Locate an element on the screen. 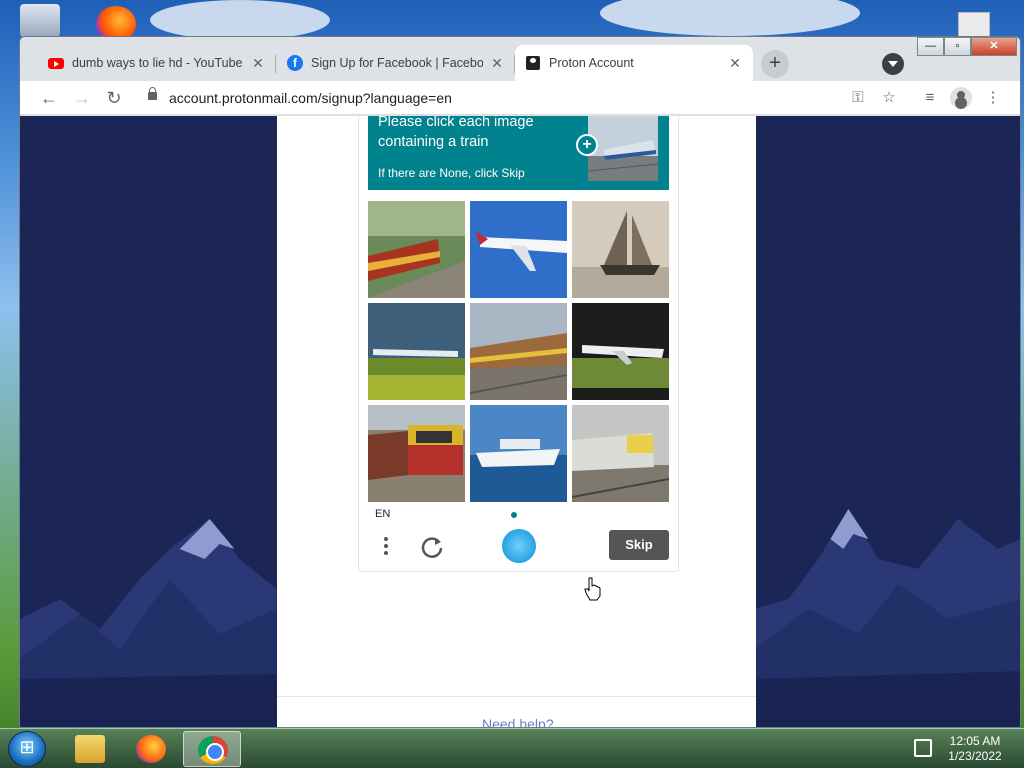  reload-icon: ↻ is located at coordinates (114, 98).